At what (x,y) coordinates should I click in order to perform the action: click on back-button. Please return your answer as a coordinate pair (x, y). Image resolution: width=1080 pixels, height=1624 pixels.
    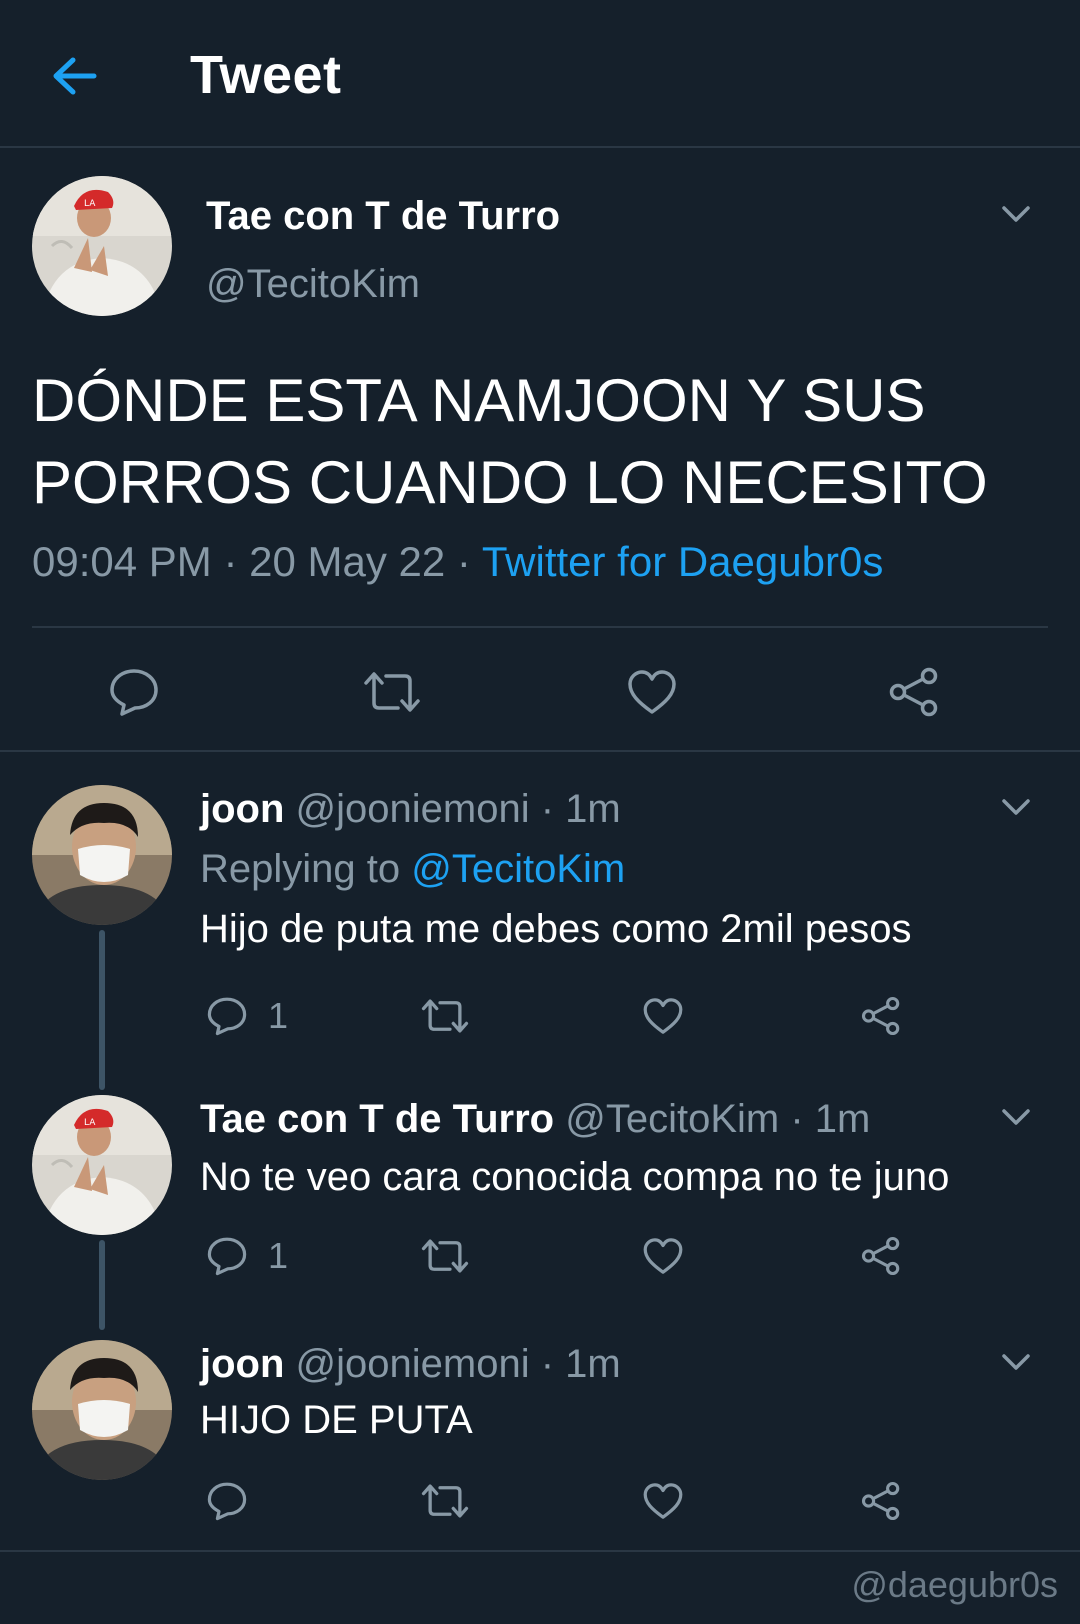
    Looking at the image, I should click on (74, 76).